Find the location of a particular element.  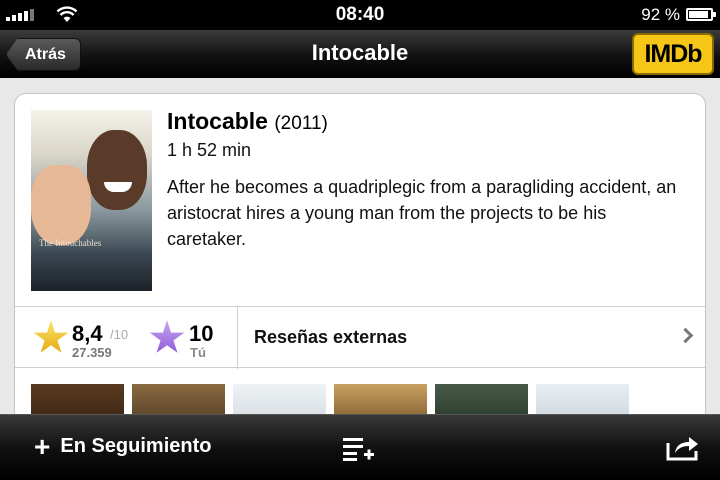

bottom-toolbar: + En Seguimiento is located at coordinates (360, 447).